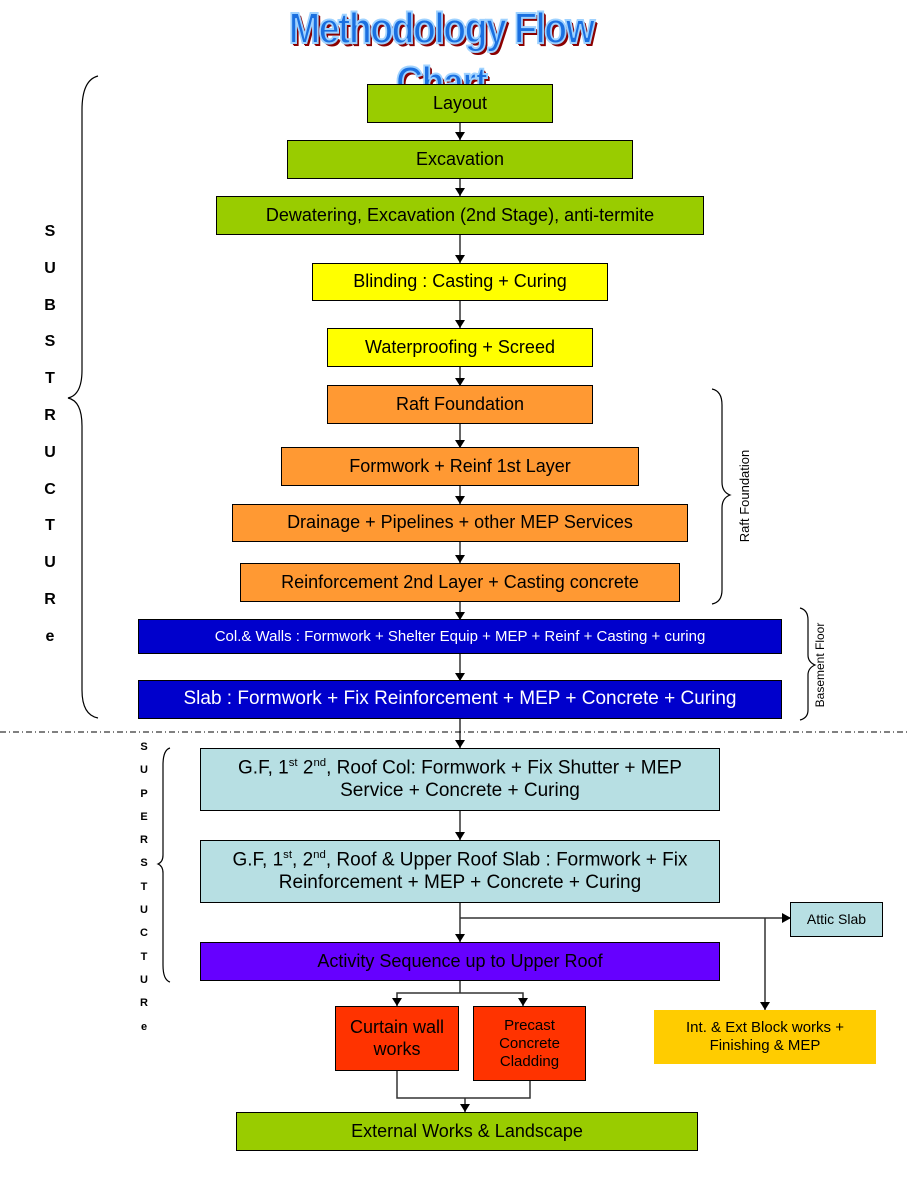 The width and height of the screenshot is (908, 1192). Describe the element at coordinates (744, 496) in the screenshot. I see `raft-foundation-label: Raft Foundation` at that location.